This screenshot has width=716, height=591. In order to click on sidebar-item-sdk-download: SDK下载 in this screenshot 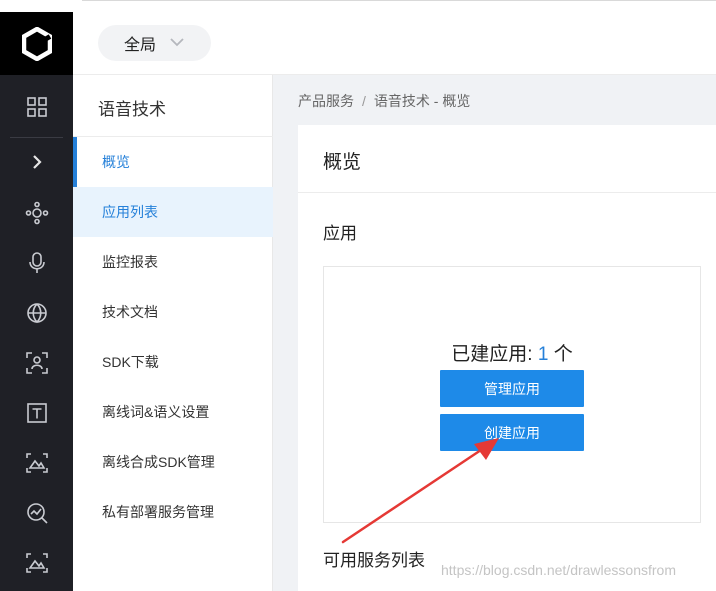, I will do `click(173, 362)`.